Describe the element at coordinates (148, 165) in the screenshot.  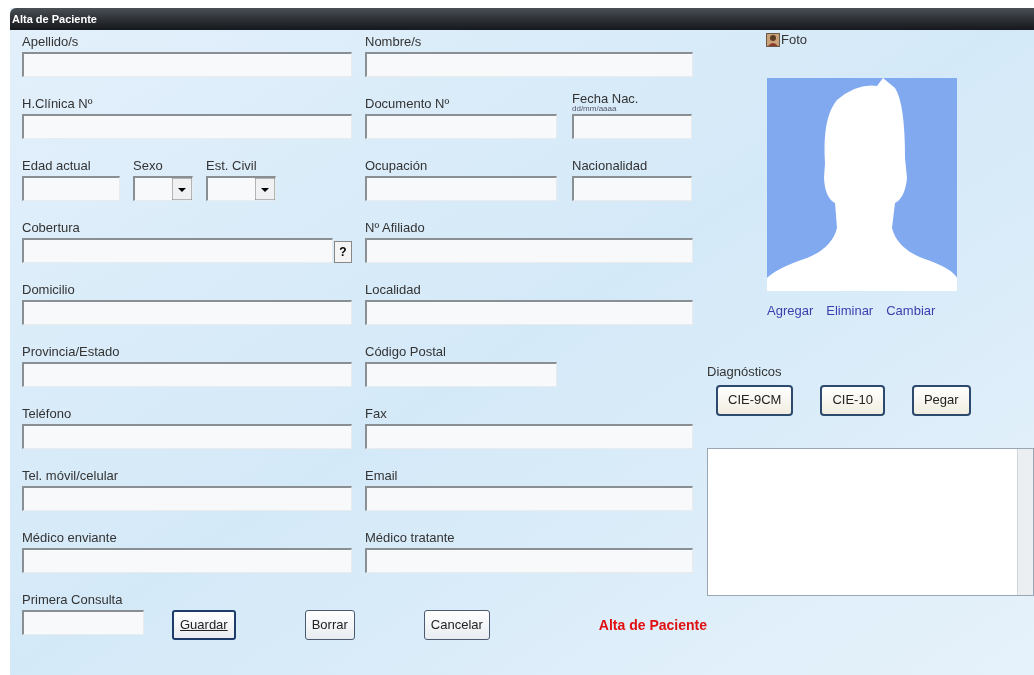
I see `field-label: Sexo` at that location.